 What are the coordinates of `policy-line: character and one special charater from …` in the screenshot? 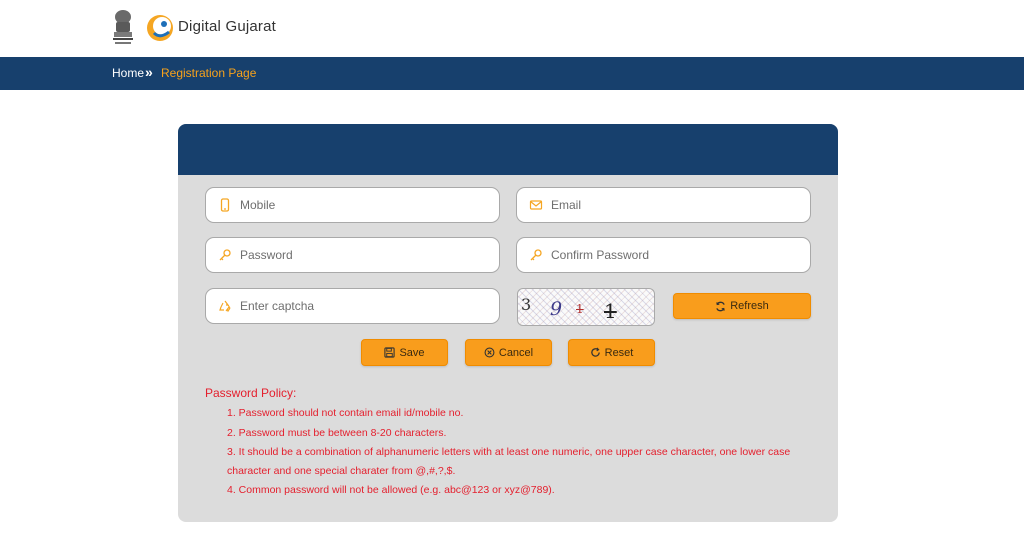 It's located at (341, 471).